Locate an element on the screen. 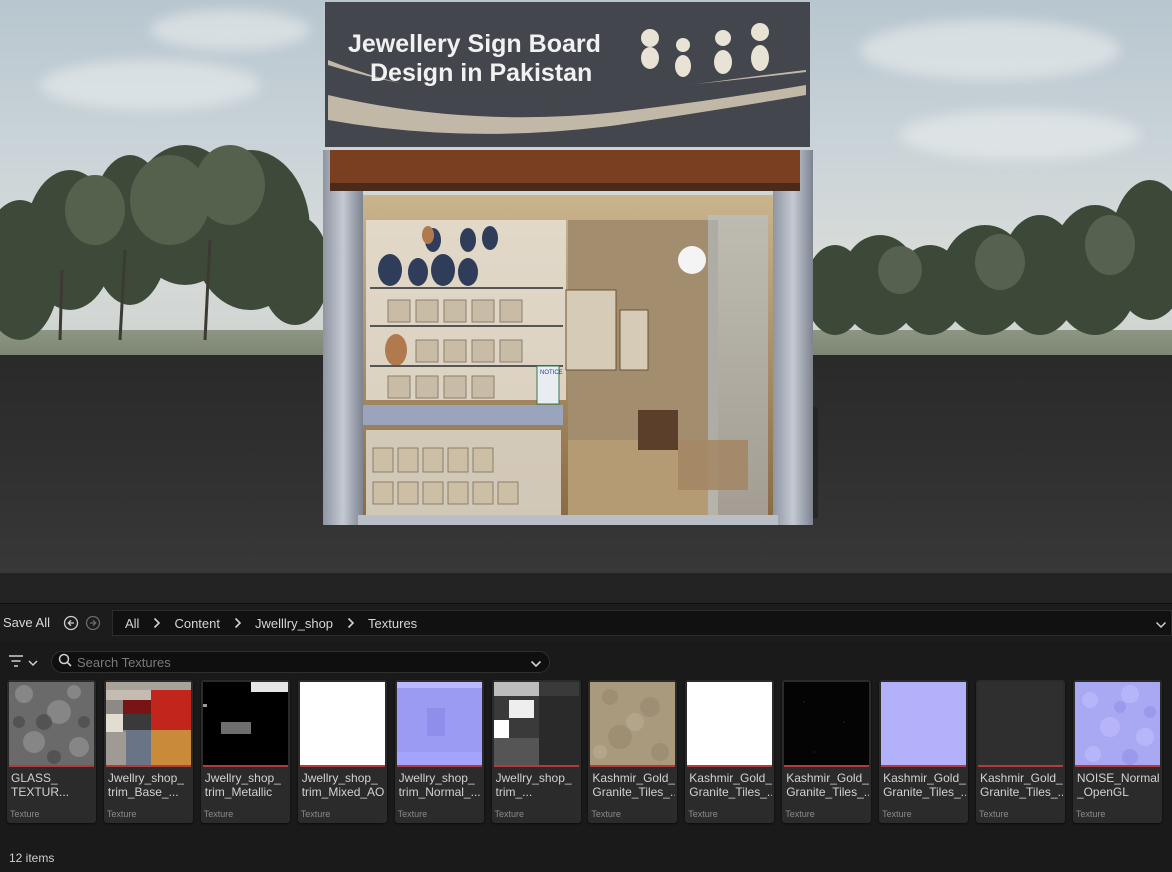  asset-tile: GLASS_ TEXTUR... Texture is located at coordinates (51, 751).